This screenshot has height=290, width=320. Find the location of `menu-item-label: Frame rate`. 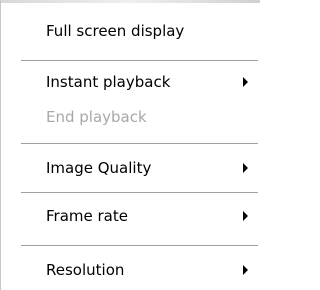

menu-item-label: Frame rate is located at coordinates (87, 216).